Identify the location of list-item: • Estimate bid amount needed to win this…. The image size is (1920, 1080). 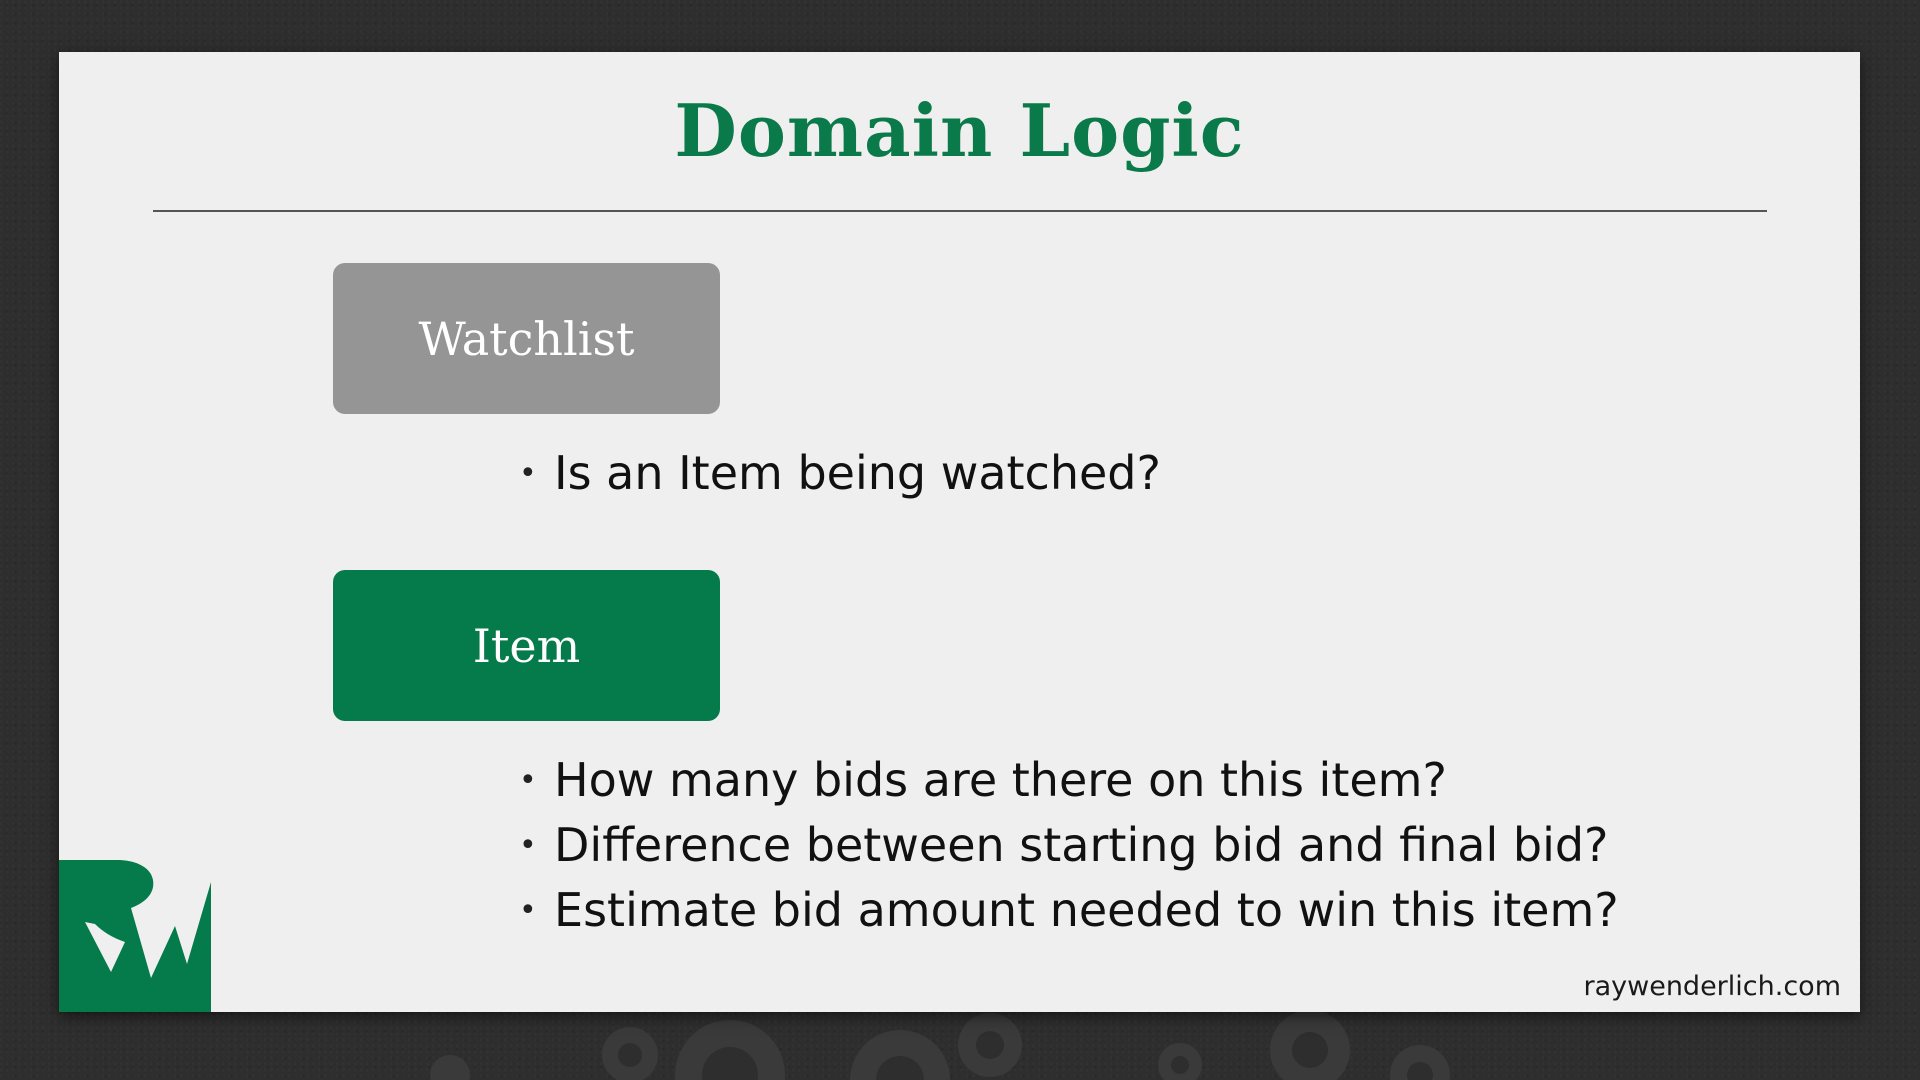
(1069, 910).